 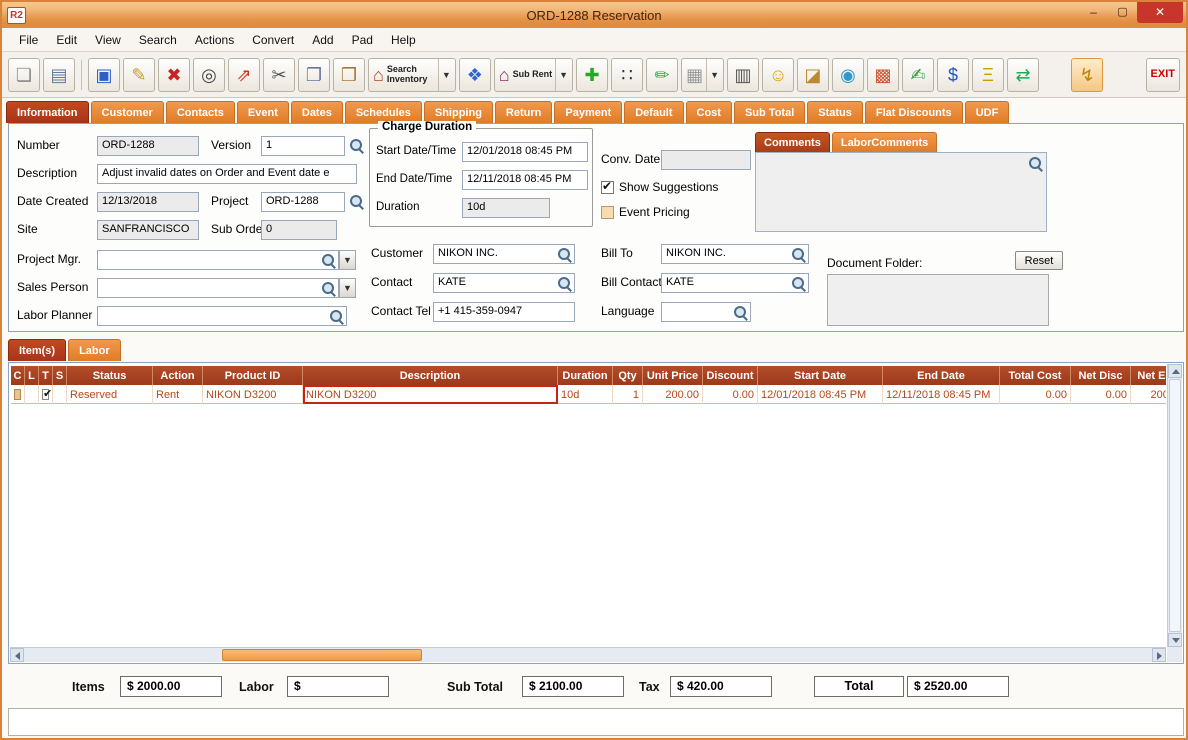 What do you see at coordinates (820, 394) in the screenshot?
I see `cell-start_date: 12/01/2018 08:45 PM` at bounding box center [820, 394].